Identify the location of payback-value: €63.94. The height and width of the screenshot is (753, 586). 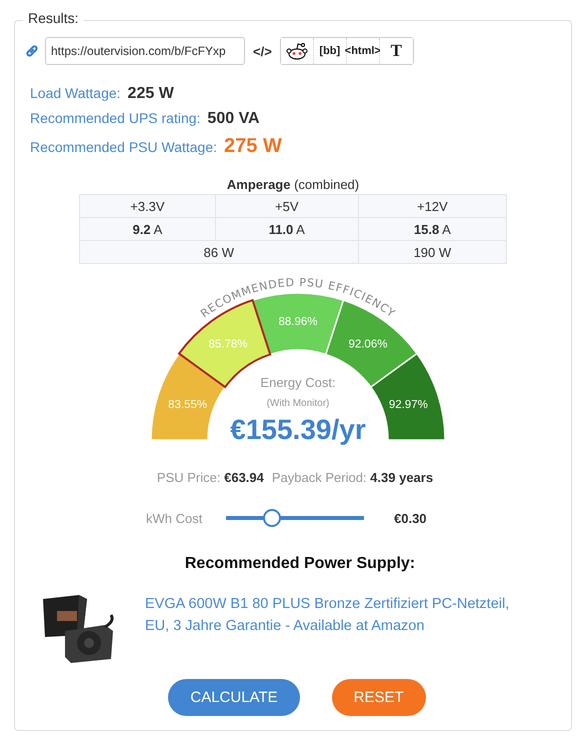
(244, 477).